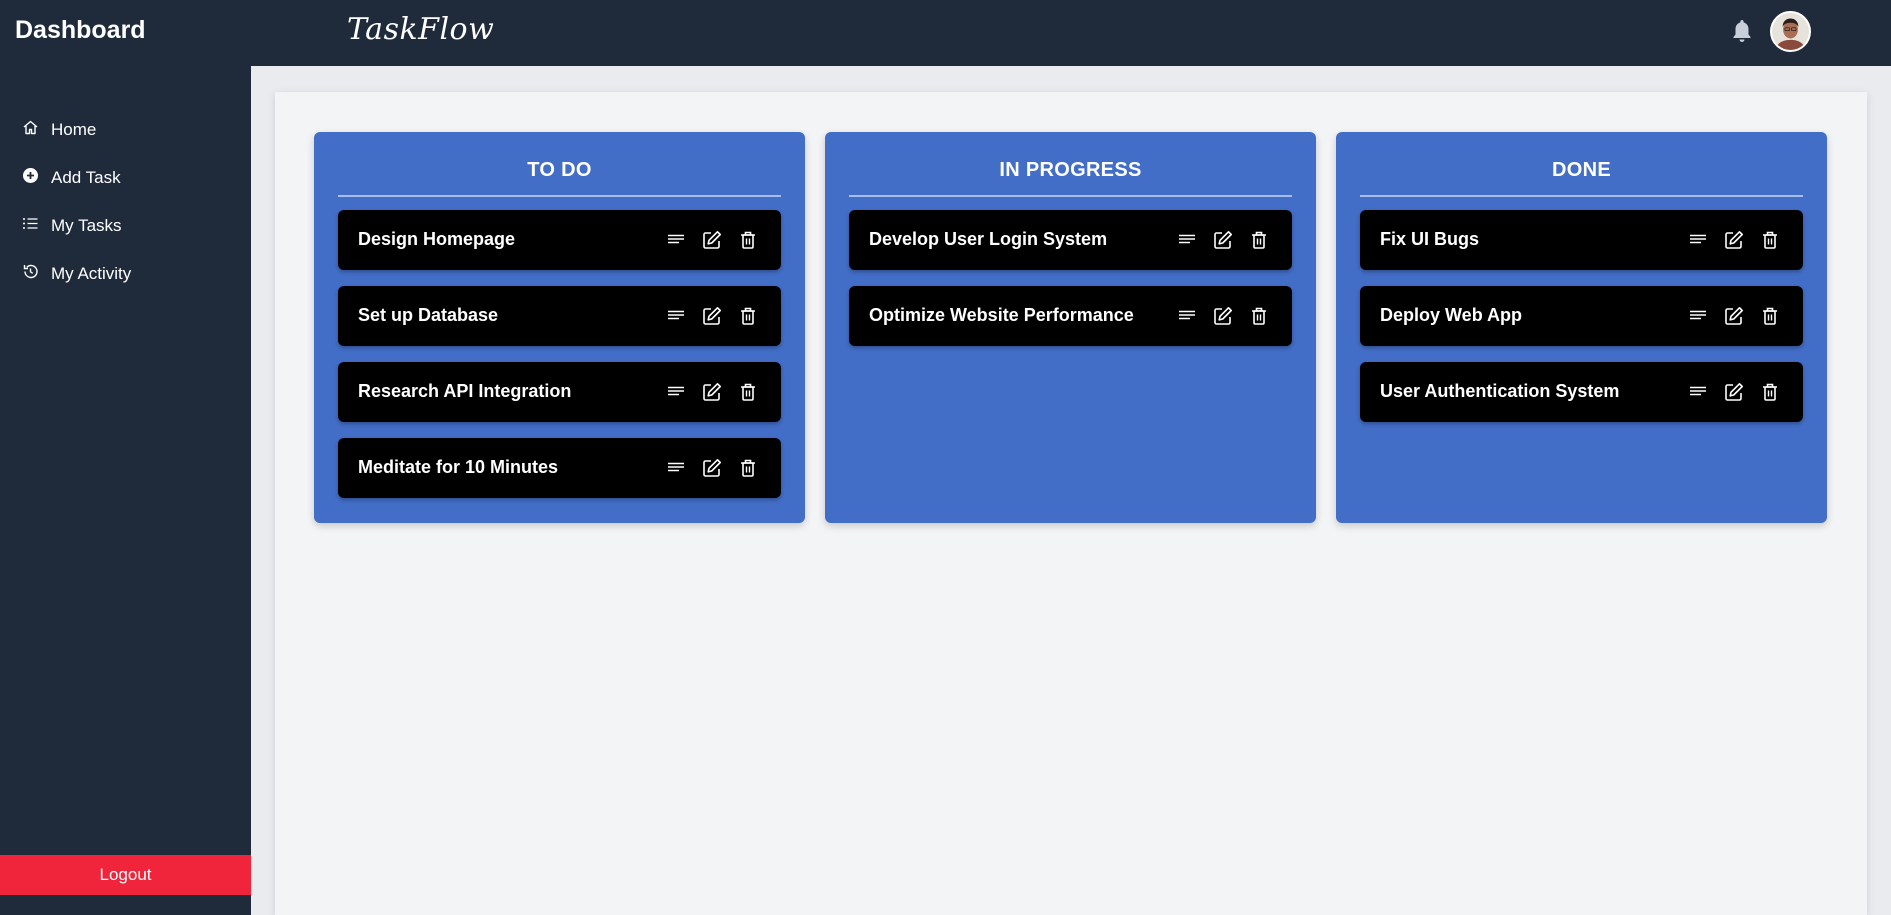  Describe the element at coordinates (30, 274) in the screenshot. I see `history-icon` at that location.